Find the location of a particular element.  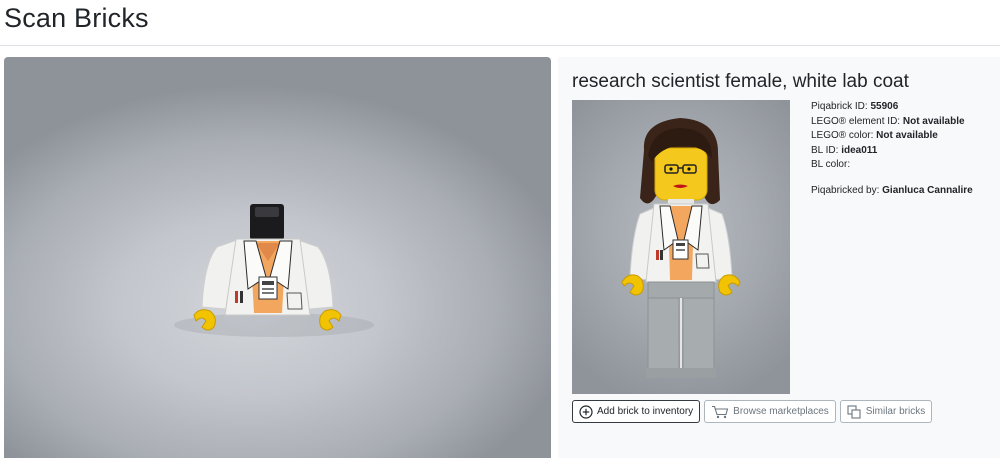

lego-color-label: LEGO® color: is located at coordinates (844, 135).